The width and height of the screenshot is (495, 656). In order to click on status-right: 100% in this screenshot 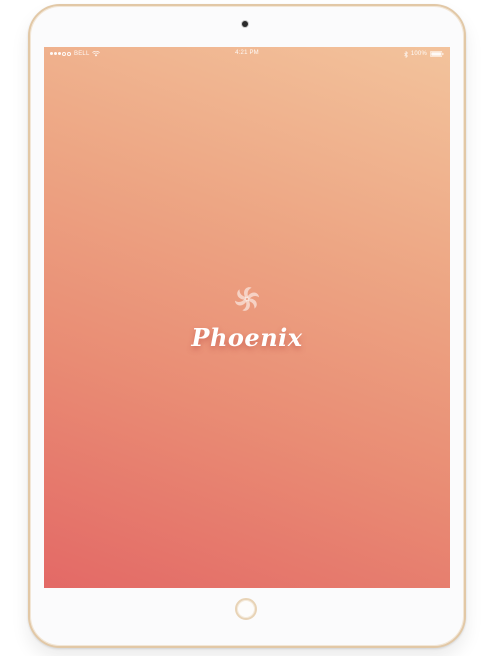, I will do `click(424, 54)`.